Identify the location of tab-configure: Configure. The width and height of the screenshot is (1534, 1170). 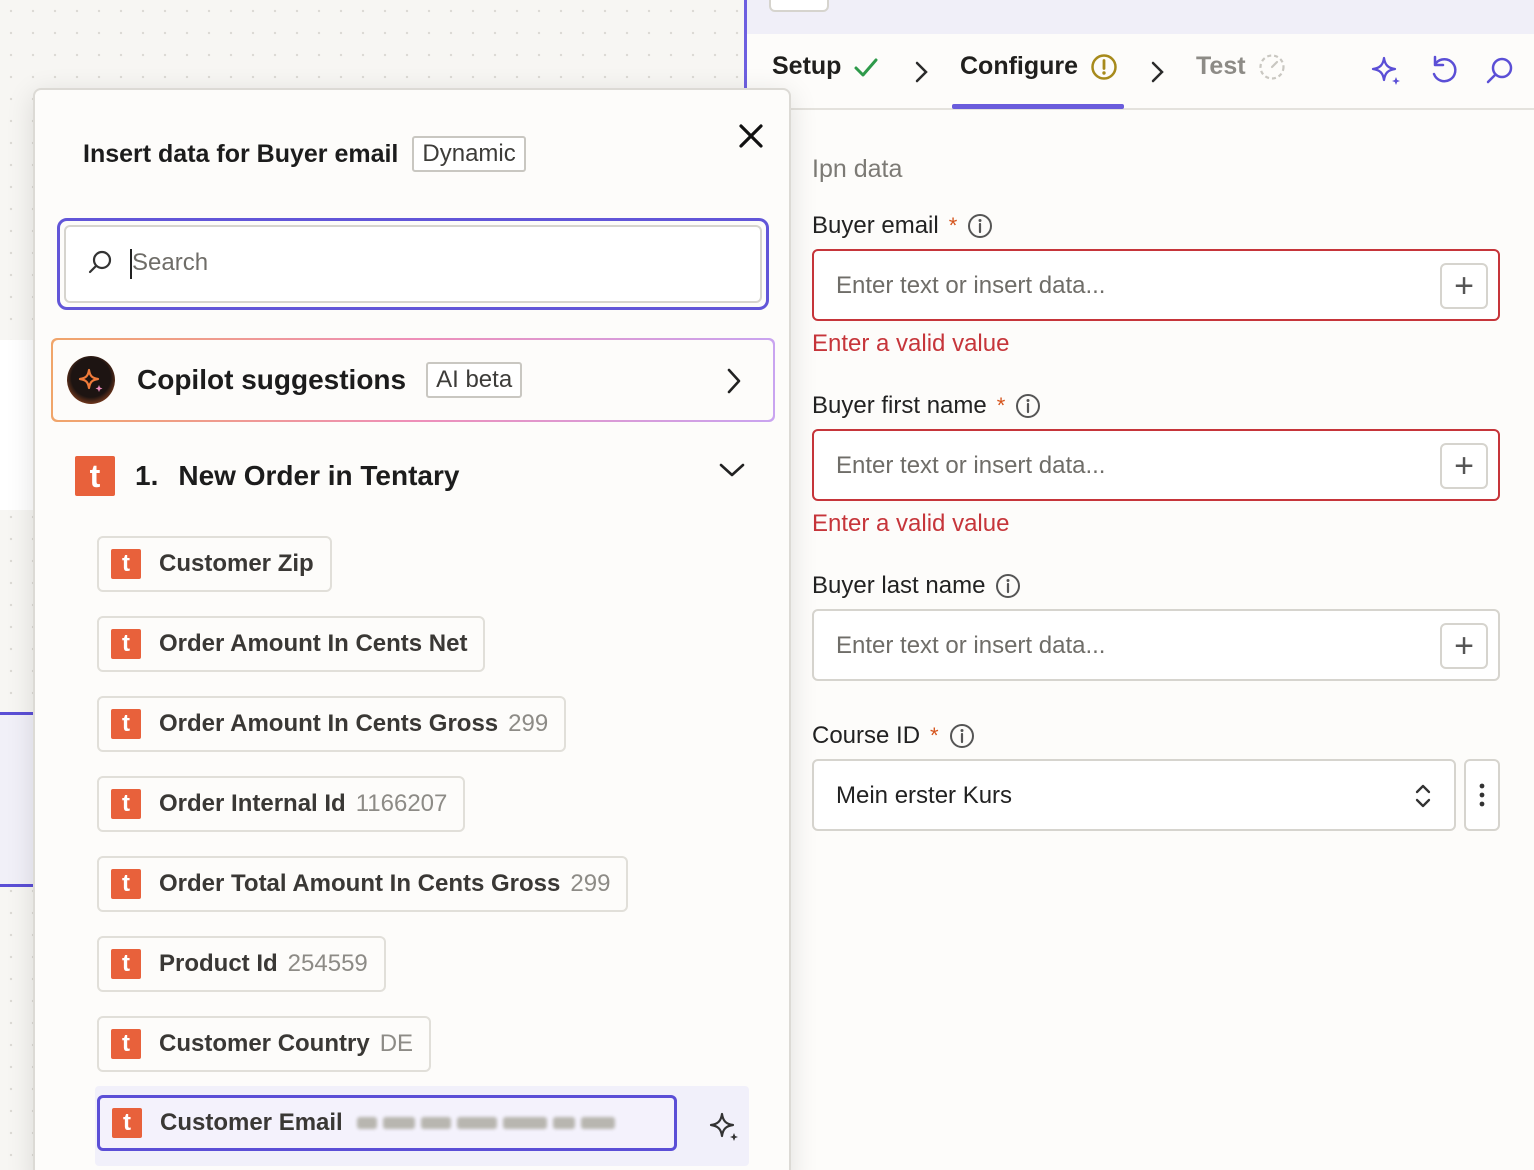
(1039, 66).